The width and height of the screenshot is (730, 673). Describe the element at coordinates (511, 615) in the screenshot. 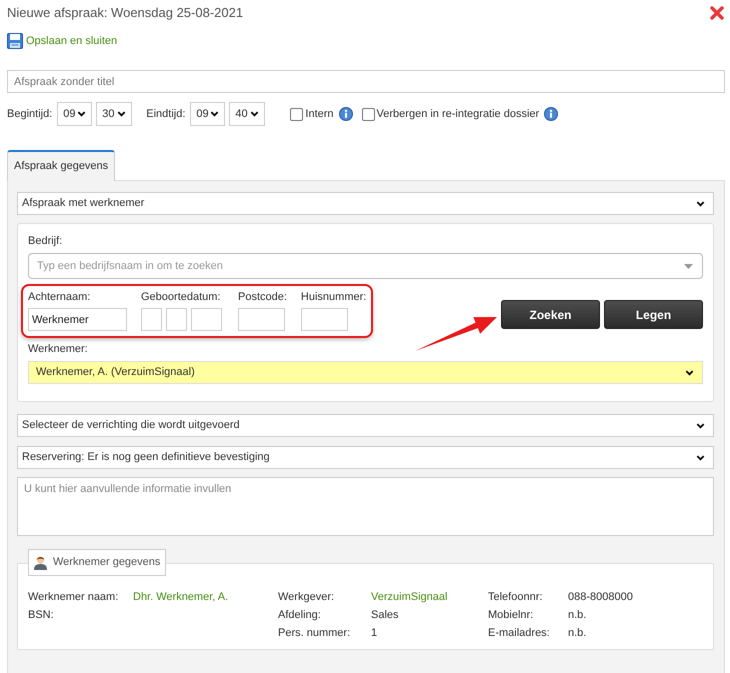

I see `field-label: Mobielnr:` at that location.